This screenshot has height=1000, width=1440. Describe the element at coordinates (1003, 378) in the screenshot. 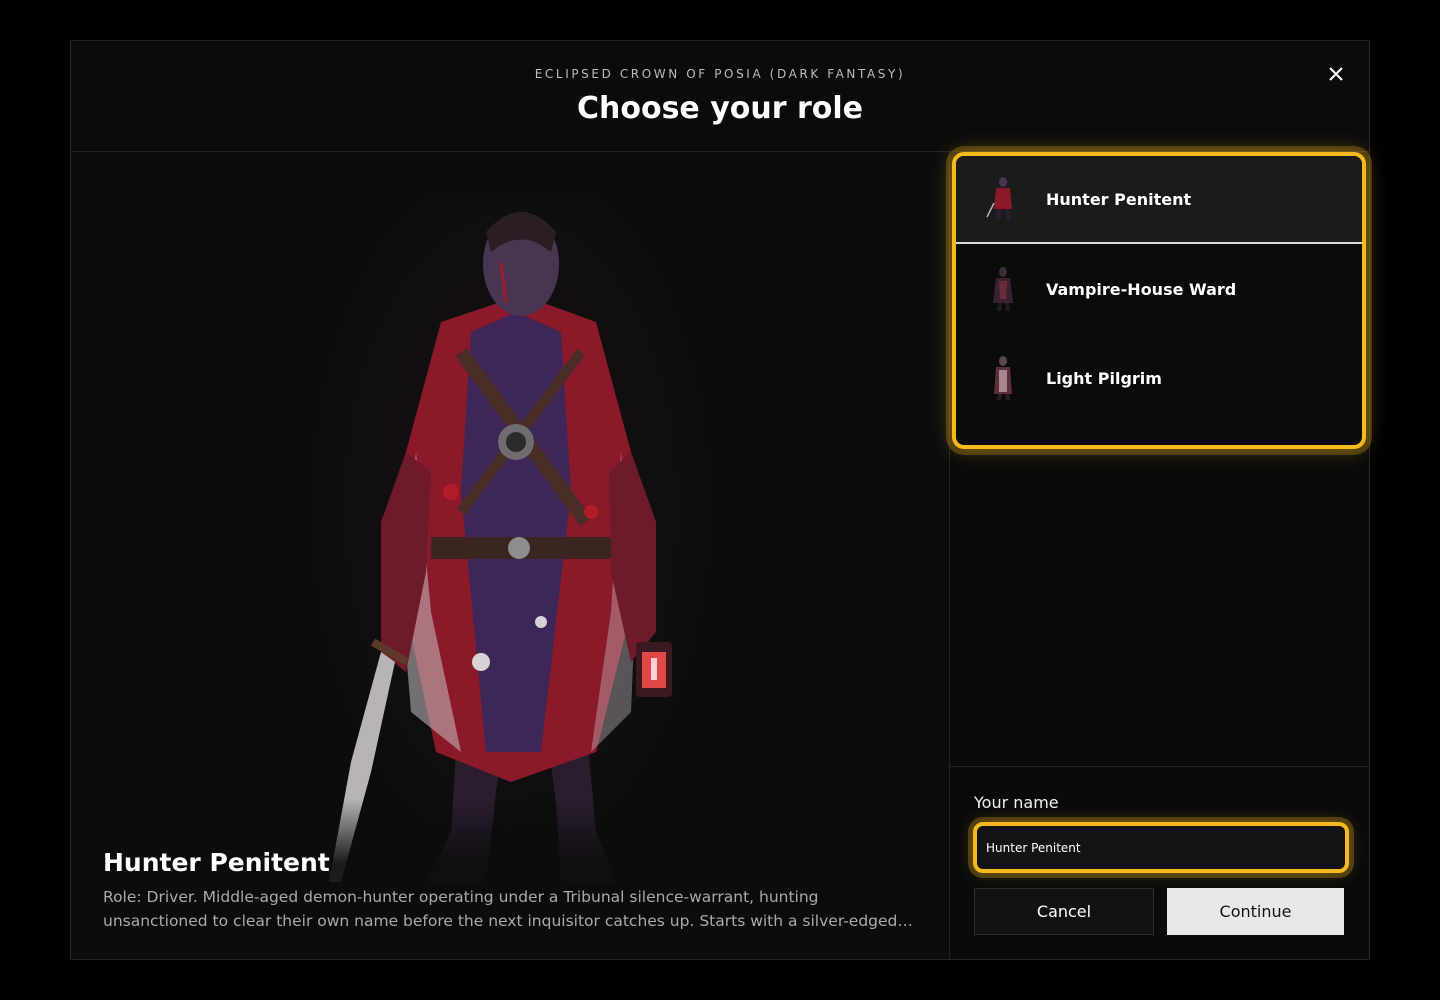

I see `light-pilgrim-thumbnail` at that location.